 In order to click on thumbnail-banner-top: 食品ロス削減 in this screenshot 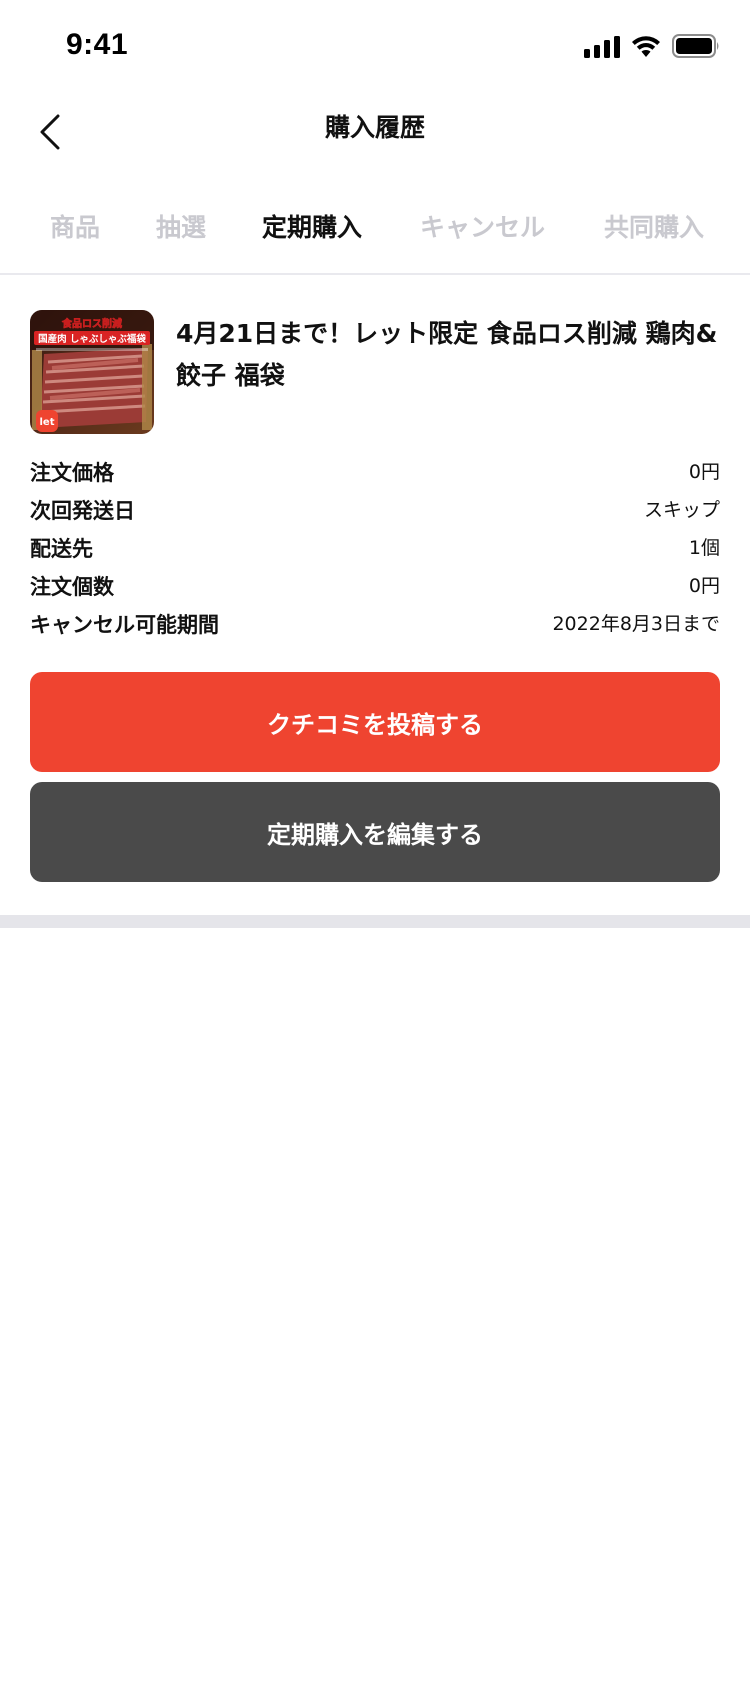, I will do `click(91, 323)`.